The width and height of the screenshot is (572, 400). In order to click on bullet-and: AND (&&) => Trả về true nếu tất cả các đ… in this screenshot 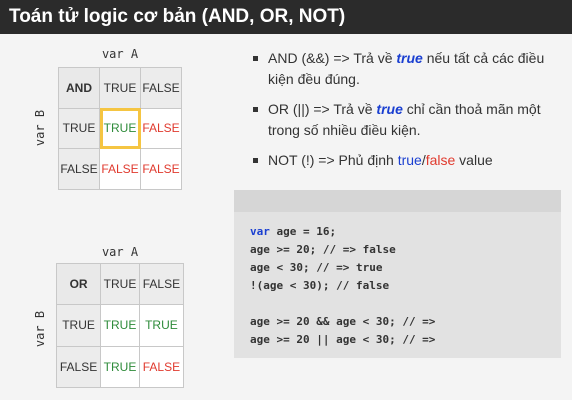, I will do `click(407, 69)`.